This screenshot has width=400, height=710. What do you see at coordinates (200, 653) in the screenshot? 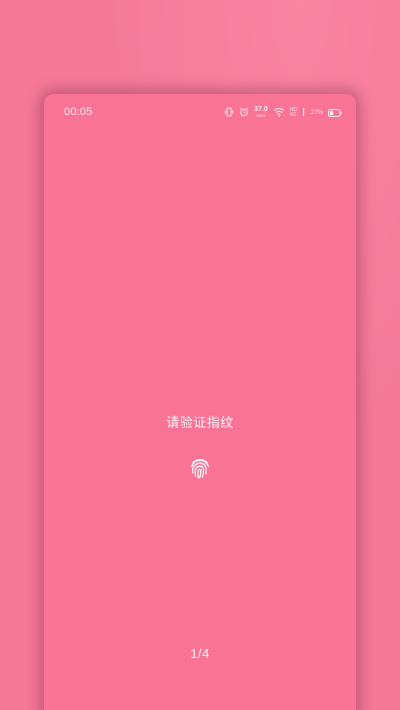
I see `page-indicator: 1/4` at bounding box center [200, 653].